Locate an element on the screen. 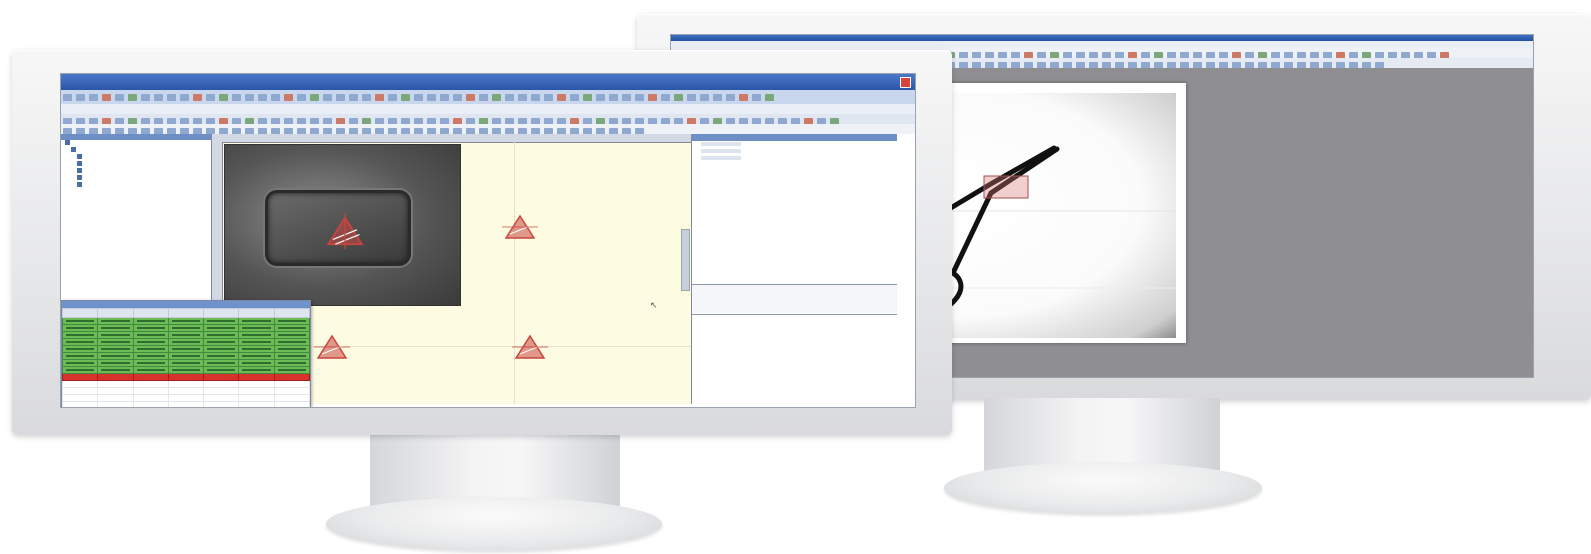  canvas-scrollbar is located at coordinates (685, 260).